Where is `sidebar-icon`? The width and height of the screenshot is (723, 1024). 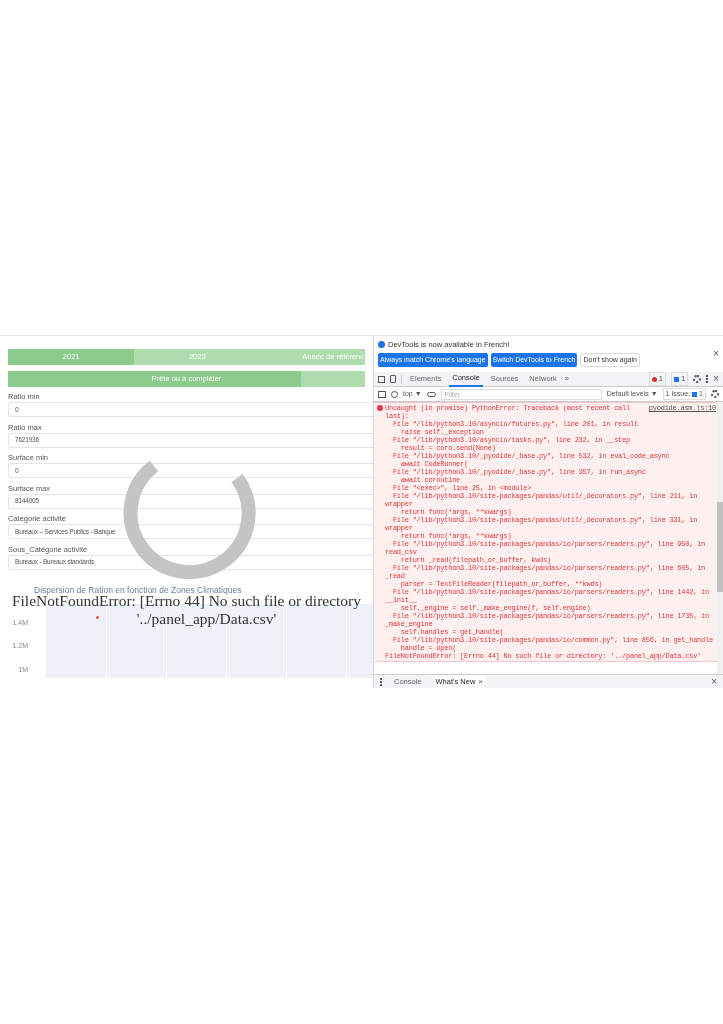
sidebar-icon is located at coordinates (382, 394).